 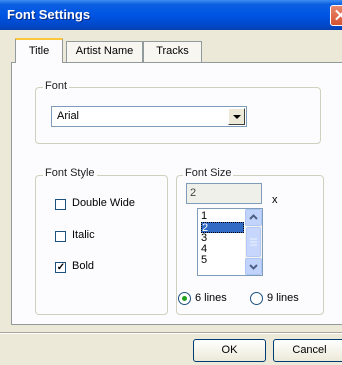 I want to click on italic-label: Italic, so click(x=83, y=235).